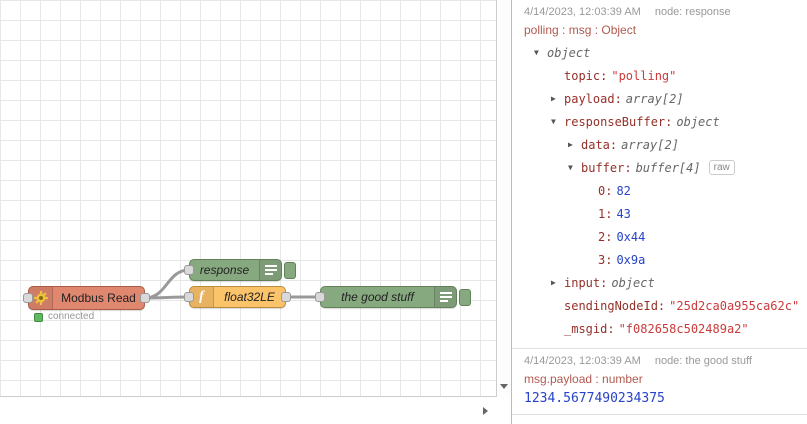 The image size is (807, 424). Describe the element at coordinates (320, 297) in the screenshot. I see `port-goodstuff-in` at that location.